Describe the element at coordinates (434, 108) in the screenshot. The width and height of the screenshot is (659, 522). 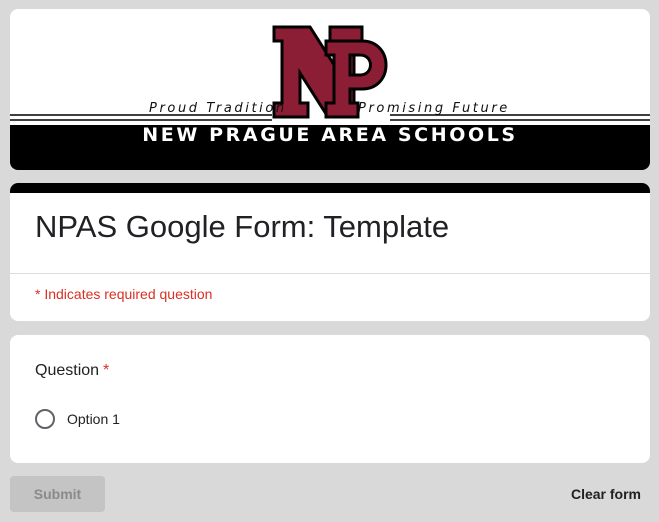
I see `tagline-right: Promising Future` at that location.